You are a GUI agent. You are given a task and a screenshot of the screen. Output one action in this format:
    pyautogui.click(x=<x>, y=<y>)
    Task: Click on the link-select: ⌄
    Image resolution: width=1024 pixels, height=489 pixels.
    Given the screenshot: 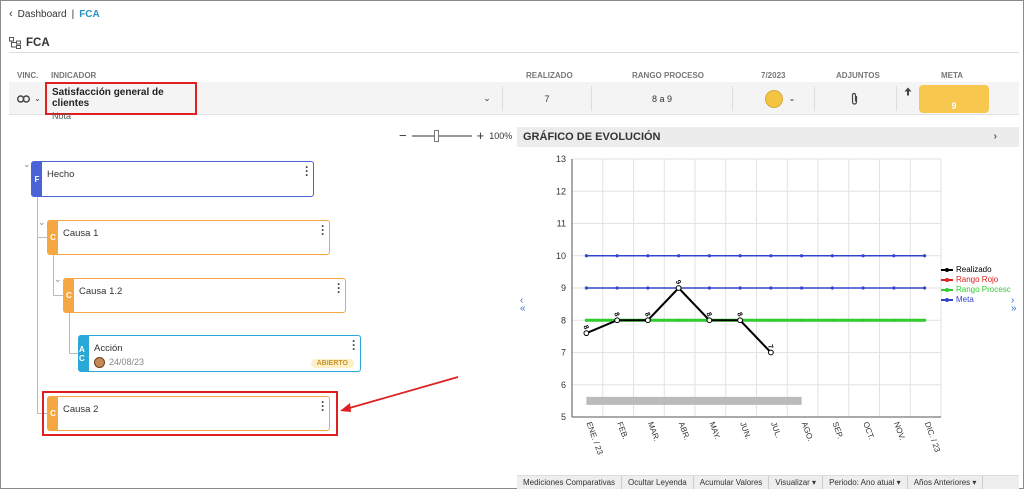 What is the action you would take?
    pyautogui.click(x=29, y=98)
    